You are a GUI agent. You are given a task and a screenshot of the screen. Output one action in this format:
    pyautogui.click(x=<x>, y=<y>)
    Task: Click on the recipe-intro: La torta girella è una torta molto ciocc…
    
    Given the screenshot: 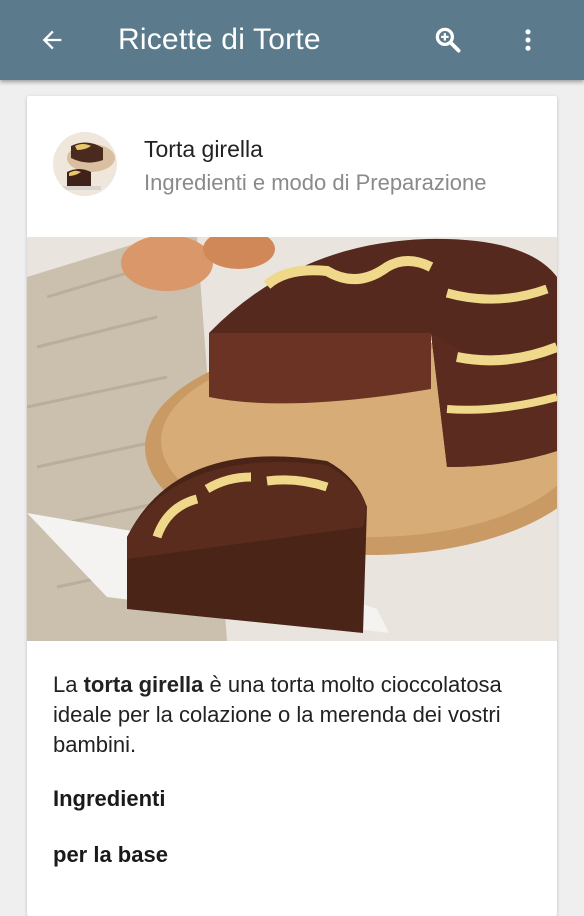 What is the action you would take?
    pyautogui.click(x=293, y=715)
    